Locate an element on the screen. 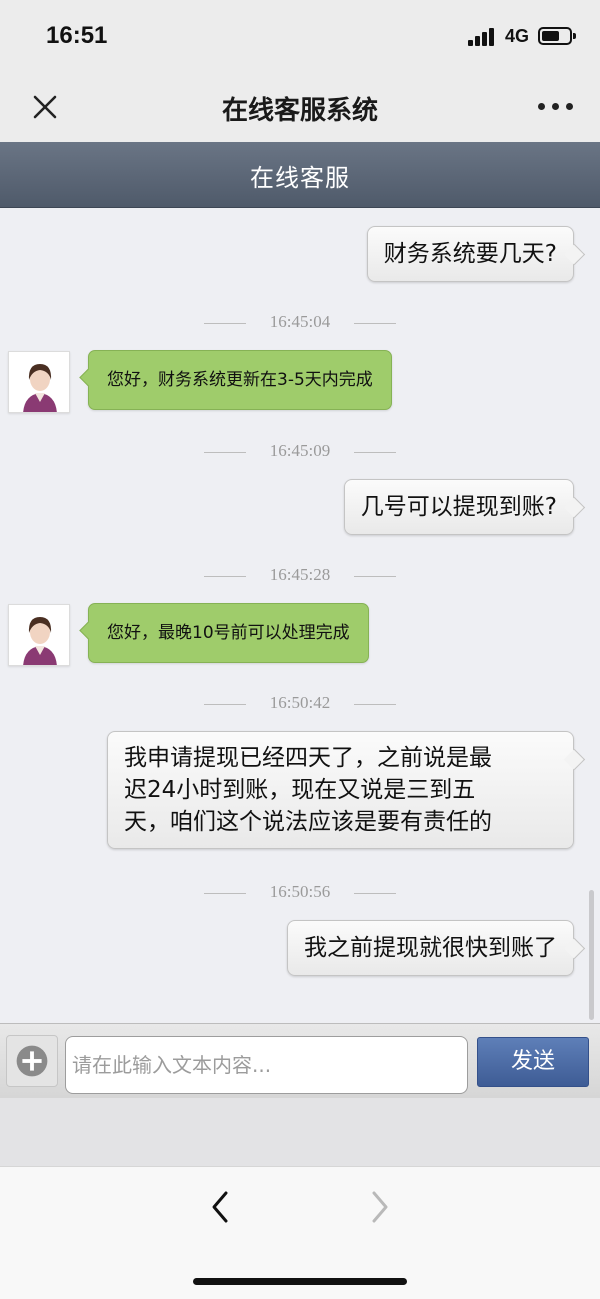  outgoing-message: 几号可以提现到账? is located at coordinates (458, 507).